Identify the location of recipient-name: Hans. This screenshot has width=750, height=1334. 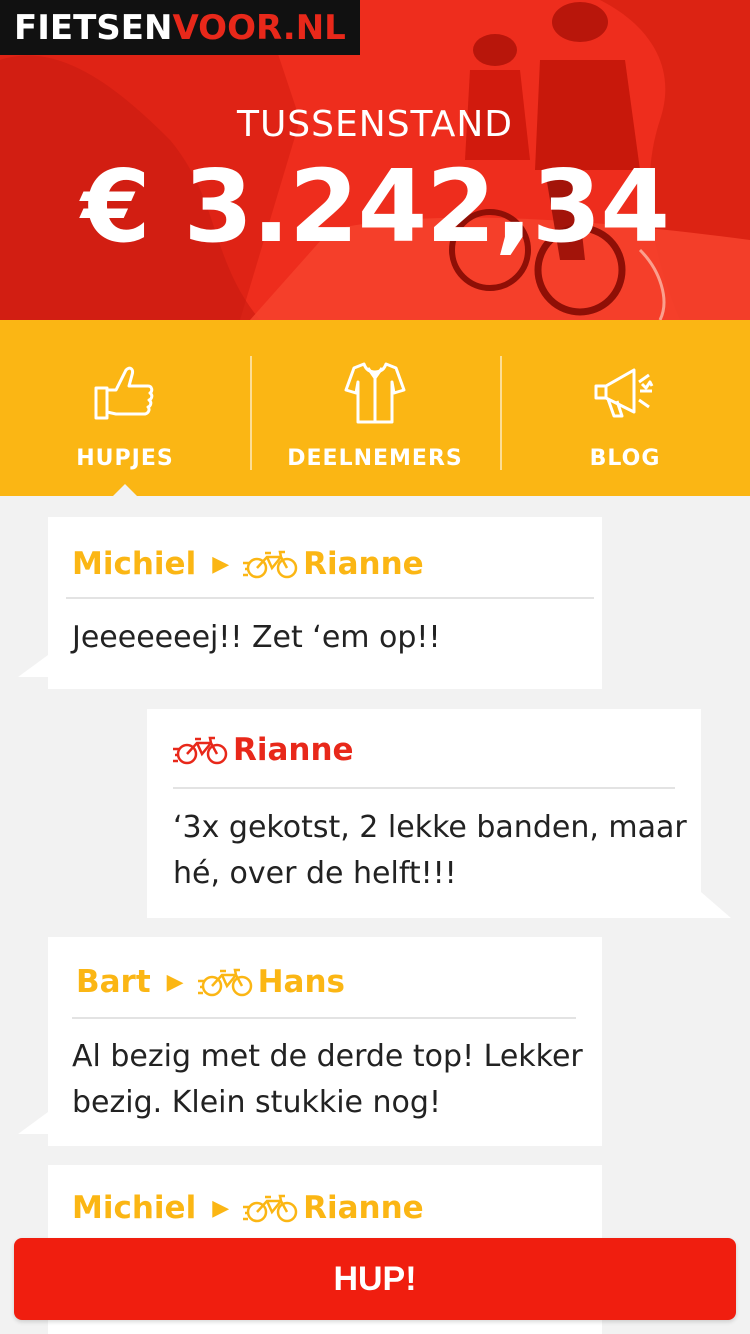
(301, 982).